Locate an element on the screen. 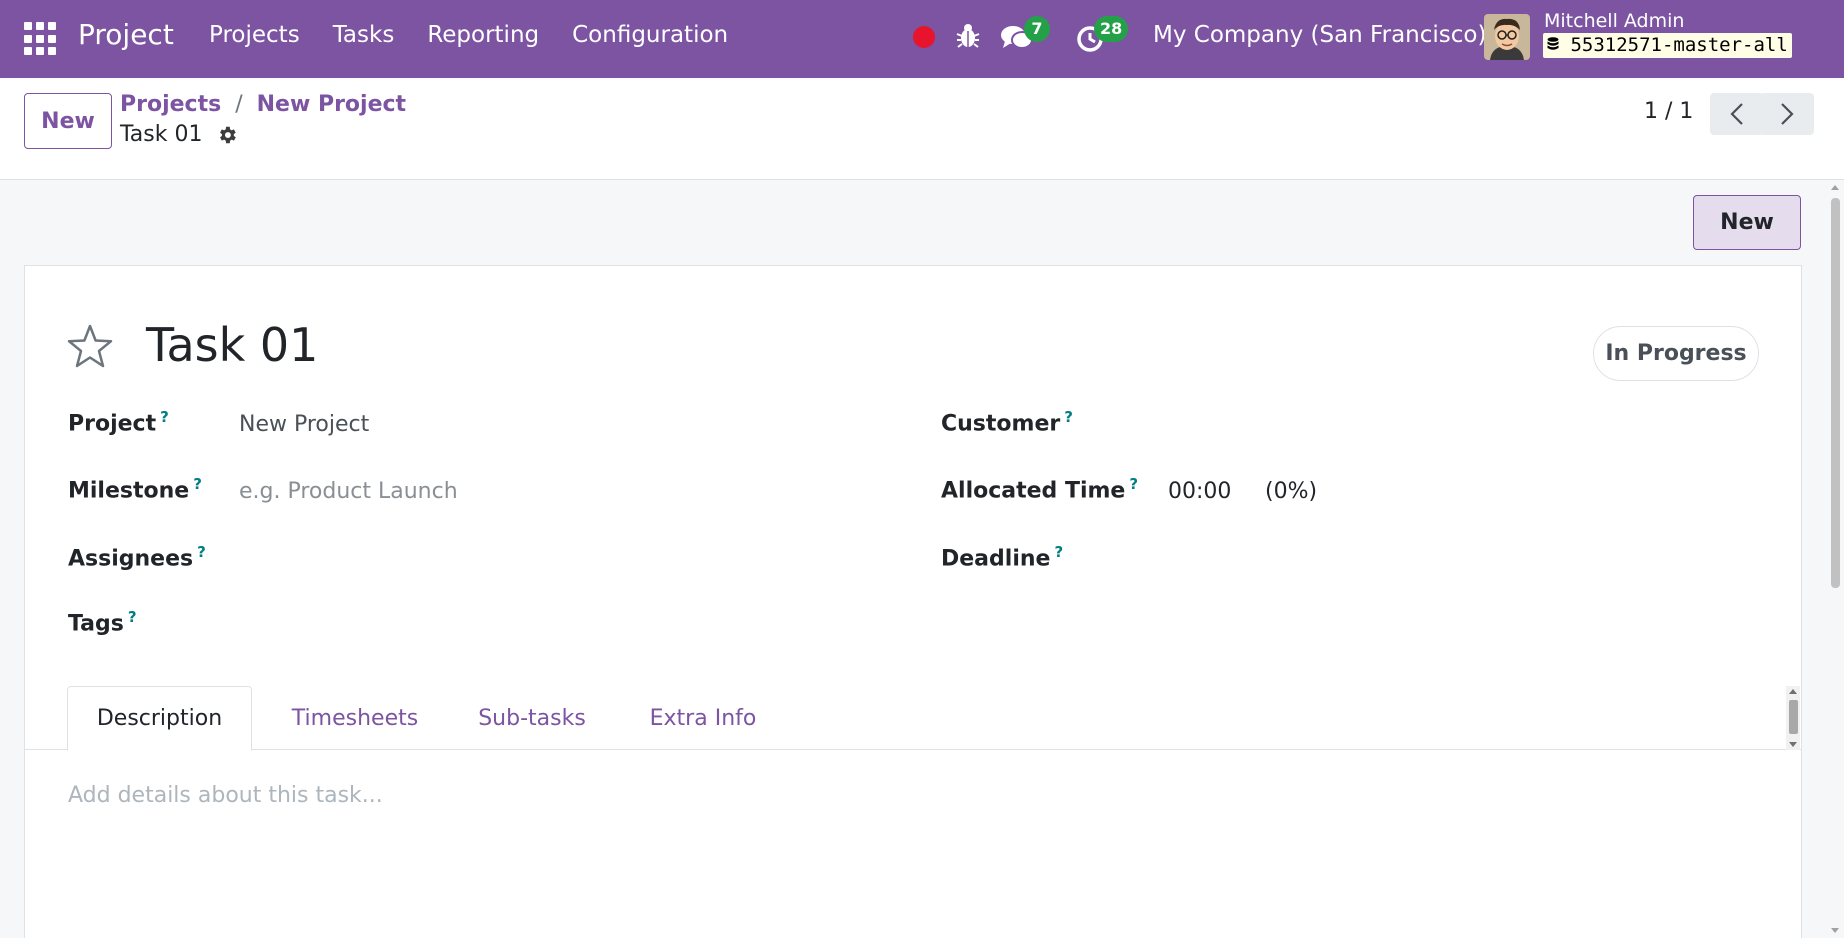  stage-status-button: In Progress is located at coordinates (1676, 353).